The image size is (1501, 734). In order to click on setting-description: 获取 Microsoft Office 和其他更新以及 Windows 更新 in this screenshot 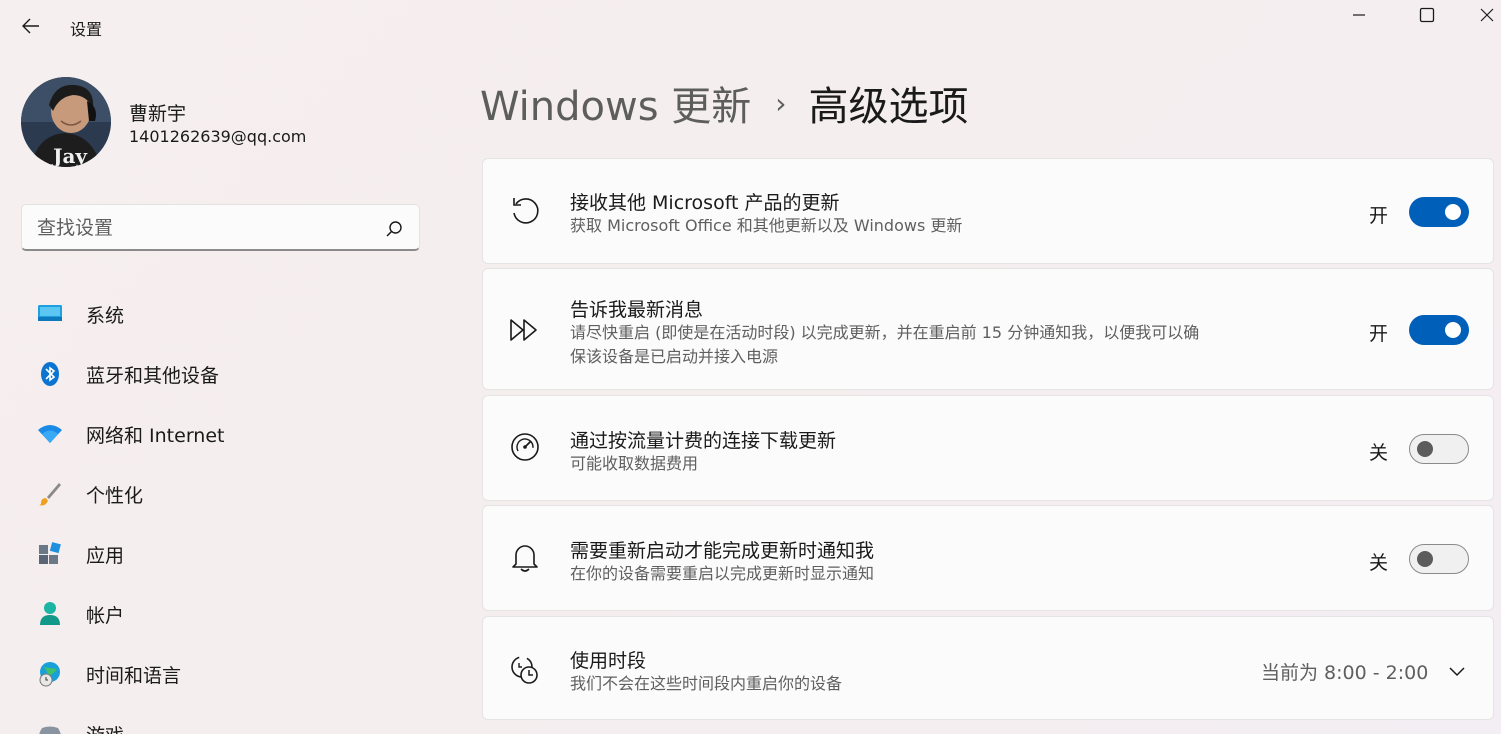, I will do `click(766, 225)`.